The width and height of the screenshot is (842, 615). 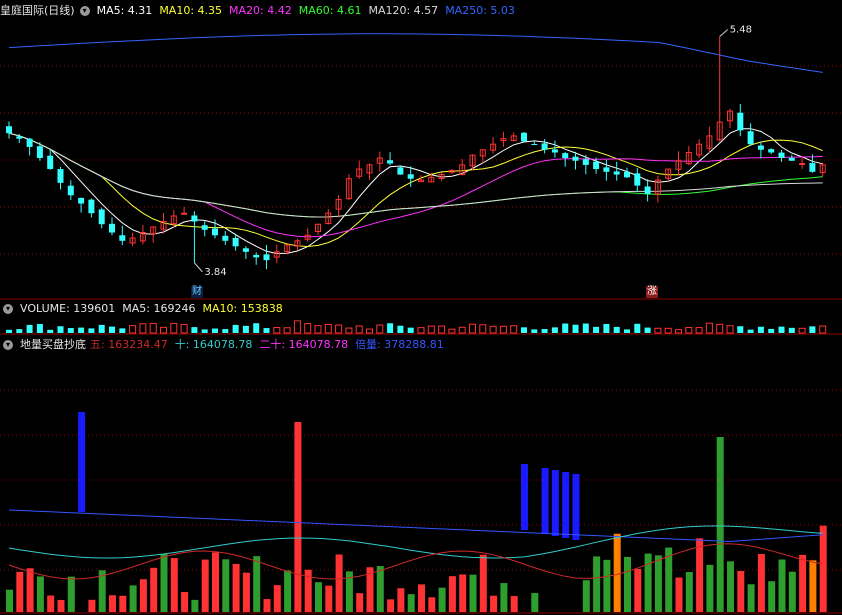 What do you see at coordinates (399, 344) in the screenshot?
I see `indicator-legend-item-3: 倍量: 378288.81` at bounding box center [399, 344].